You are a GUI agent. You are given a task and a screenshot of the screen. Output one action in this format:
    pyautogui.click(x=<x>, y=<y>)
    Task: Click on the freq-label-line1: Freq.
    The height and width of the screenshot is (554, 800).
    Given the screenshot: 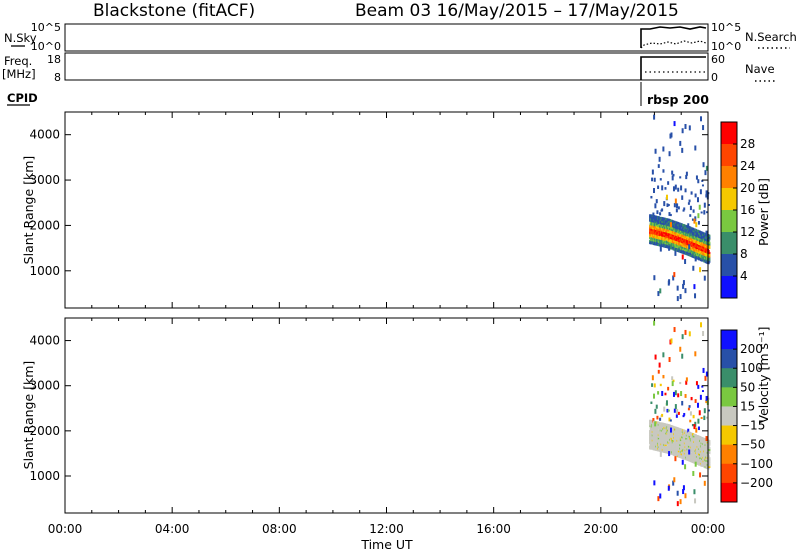 What is the action you would take?
    pyautogui.click(x=18, y=61)
    